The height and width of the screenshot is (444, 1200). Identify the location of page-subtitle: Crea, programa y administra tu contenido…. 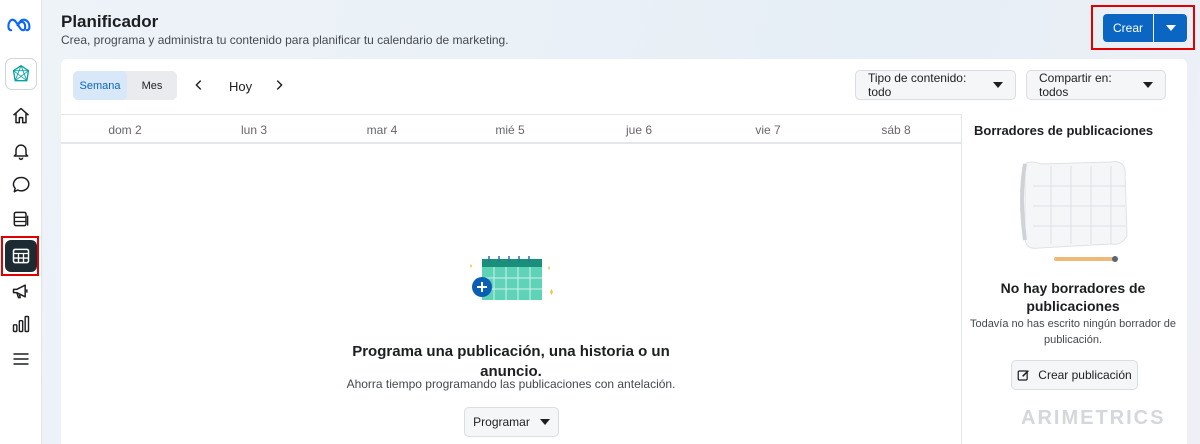
(285, 40).